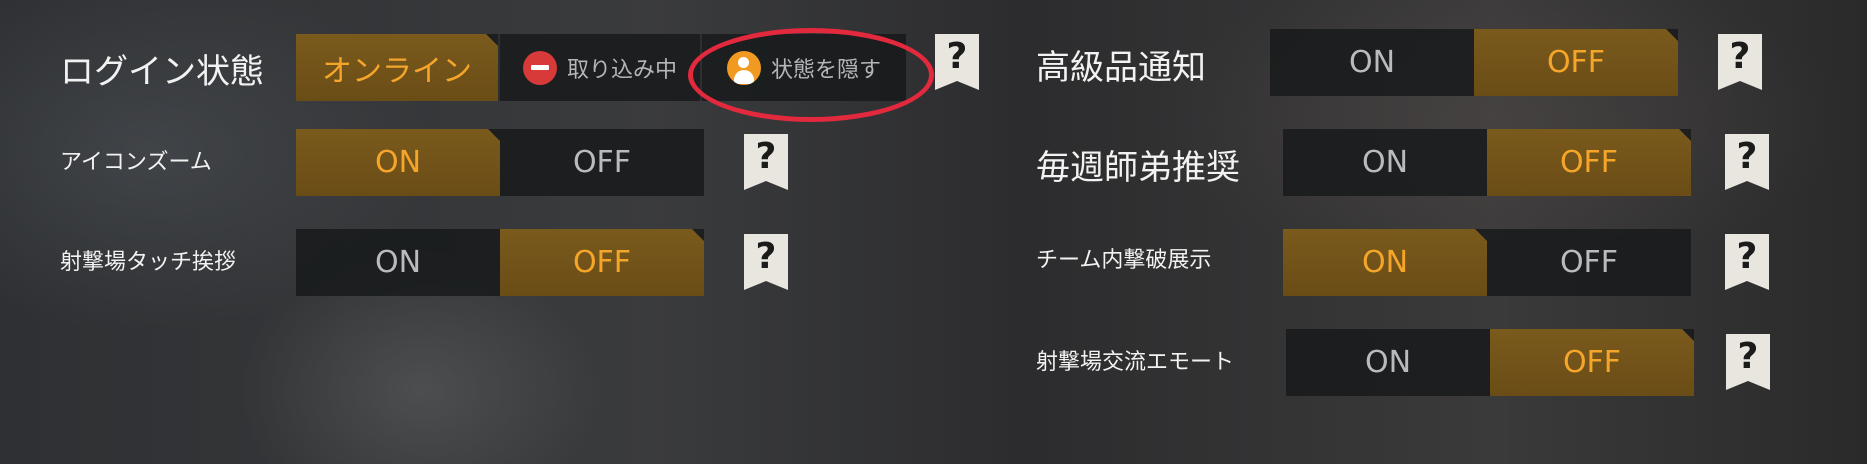 The image size is (1867, 464). I want to click on luxury-notice-on-button: ON, so click(1372, 62).